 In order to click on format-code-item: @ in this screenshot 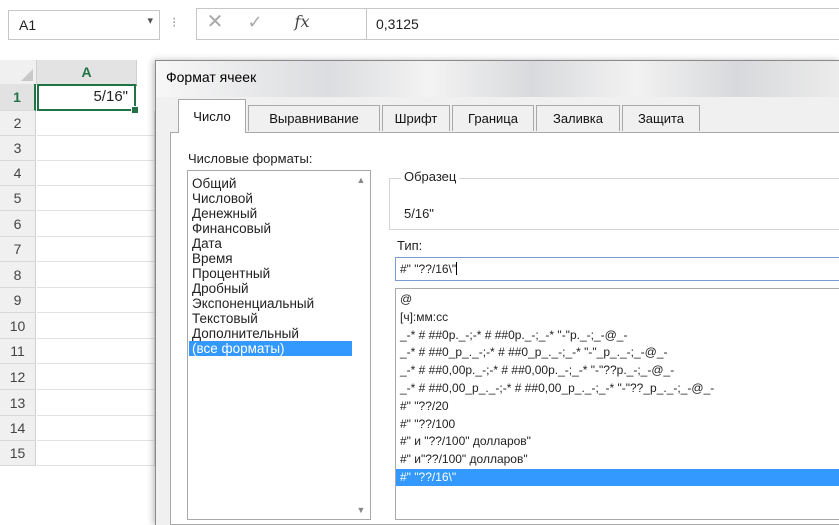, I will do `click(617, 299)`.